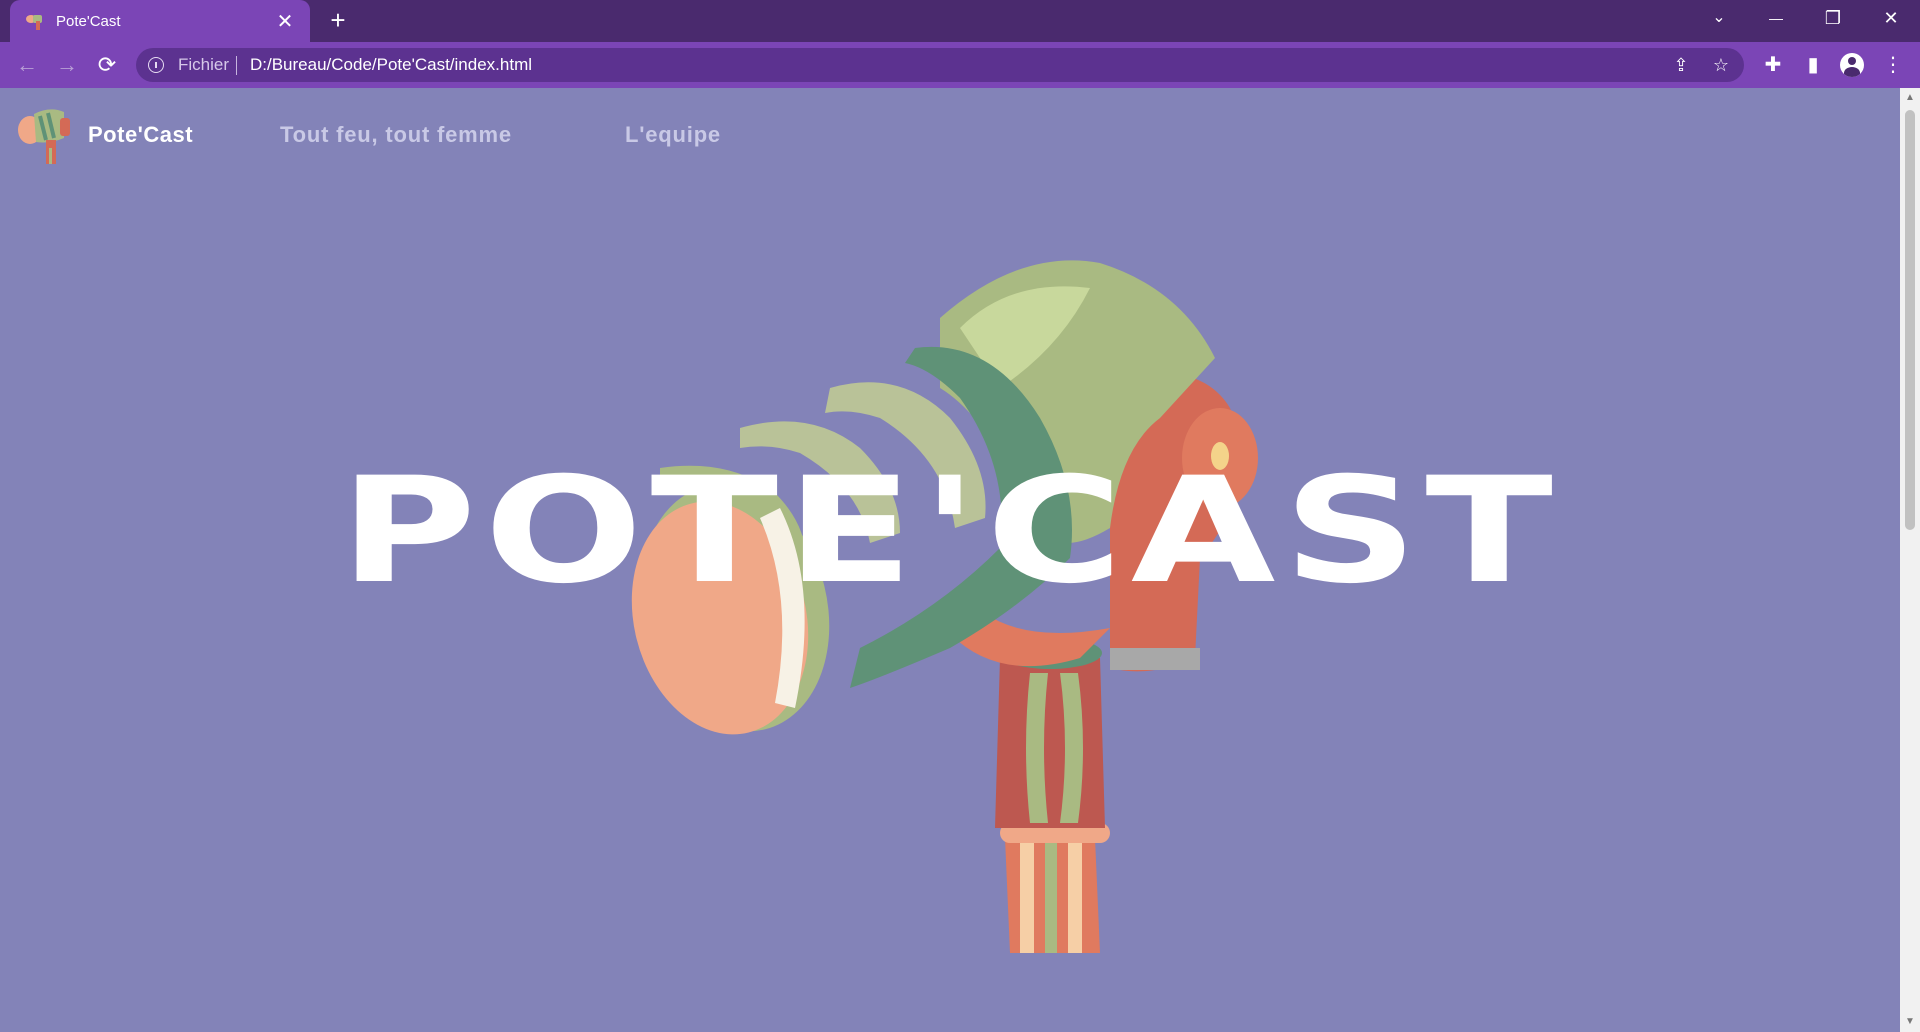  What do you see at coordinates (1891, 19) in the screenshot?
I see `close-window-icon: ✕` at bounding box center [1891, 19].